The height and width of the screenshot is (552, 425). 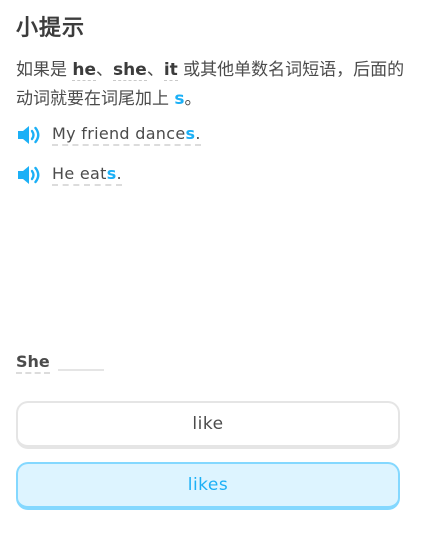 I want to click on example-base: My friend dance, so click(x=119, y=133).